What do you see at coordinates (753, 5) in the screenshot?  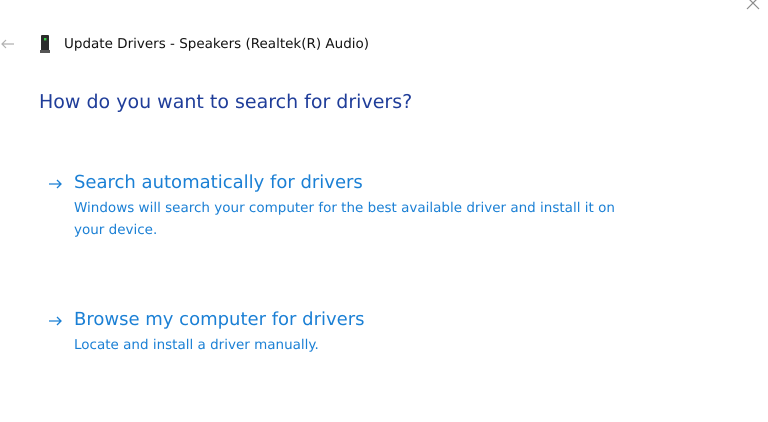 I see `close-icon` at bounding box center [753, 5].